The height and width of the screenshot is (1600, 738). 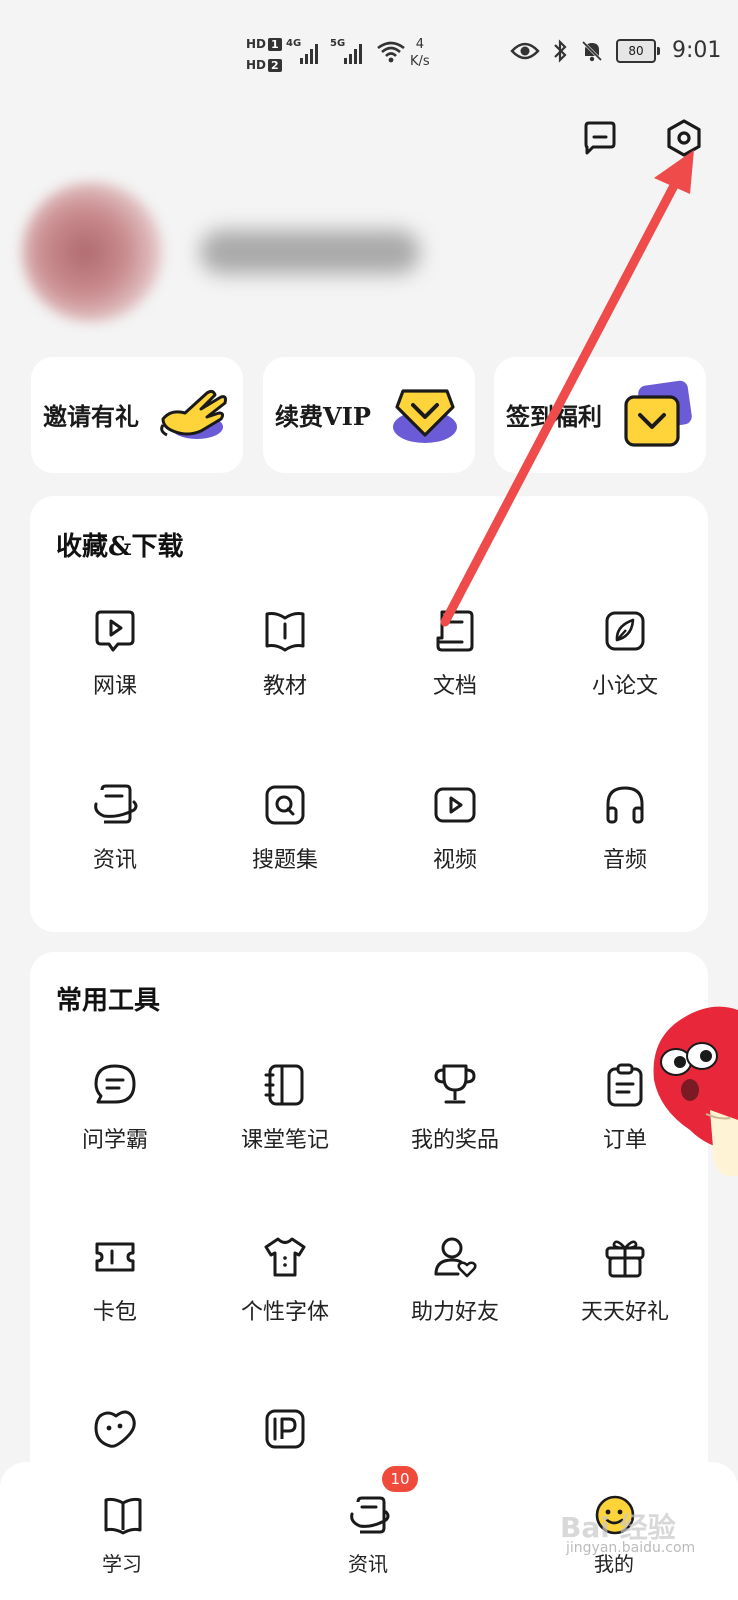 What do you see at coordinates (284, 860) in the screenshot?
I see `grid-item-label: 搜题集` at bounding box center [284, 860].